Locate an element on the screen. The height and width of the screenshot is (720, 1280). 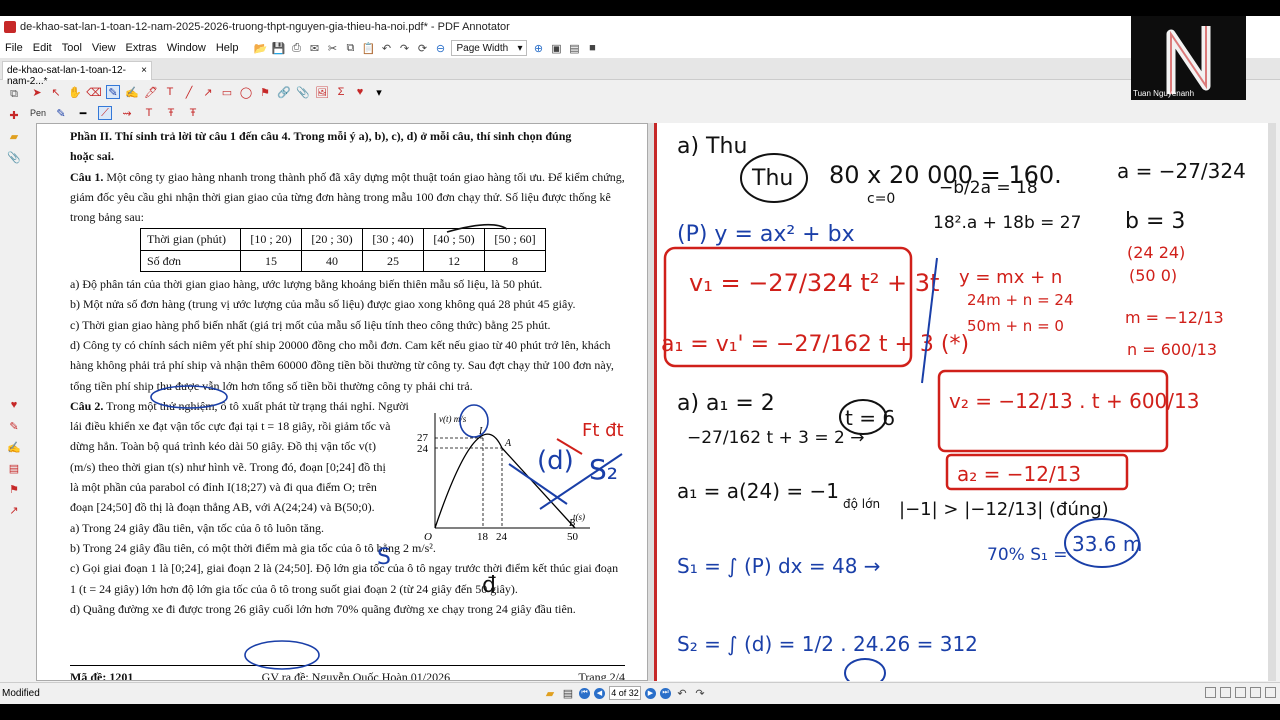
sum-icon: Σ is located at coordinates (341, 92).